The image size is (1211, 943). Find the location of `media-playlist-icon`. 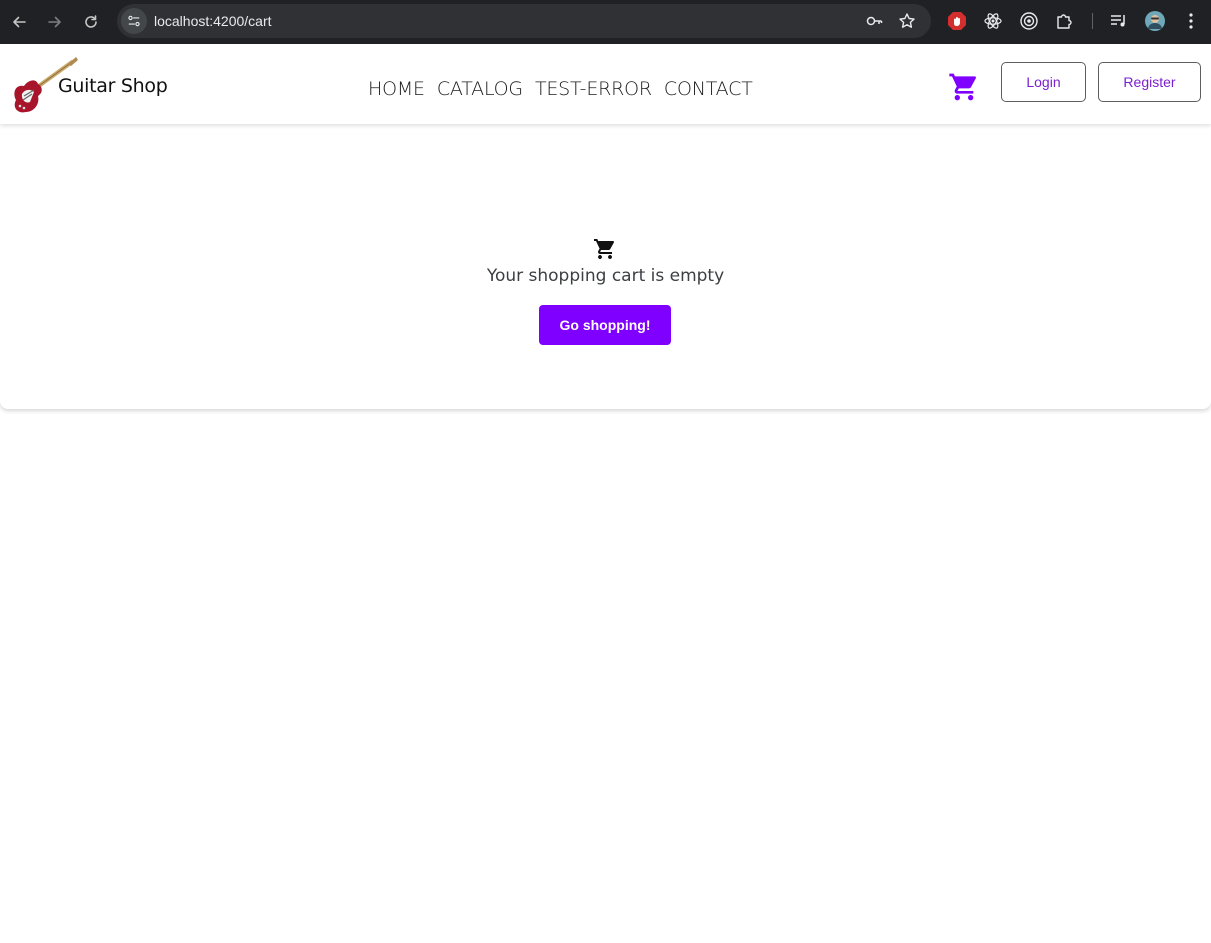

media-playlist-icon is located at coordinates (1119, 21).